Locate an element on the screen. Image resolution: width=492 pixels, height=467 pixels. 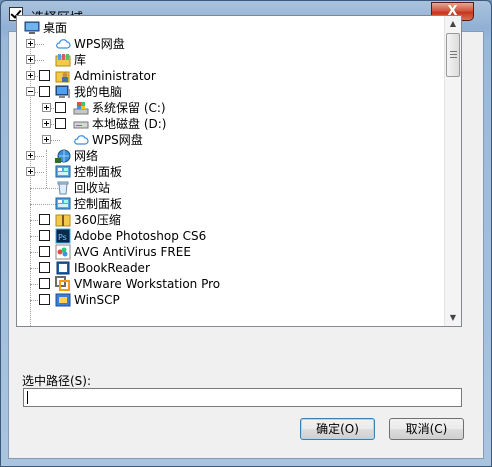
tree-node: 库 is located at coordinates (231, 60).